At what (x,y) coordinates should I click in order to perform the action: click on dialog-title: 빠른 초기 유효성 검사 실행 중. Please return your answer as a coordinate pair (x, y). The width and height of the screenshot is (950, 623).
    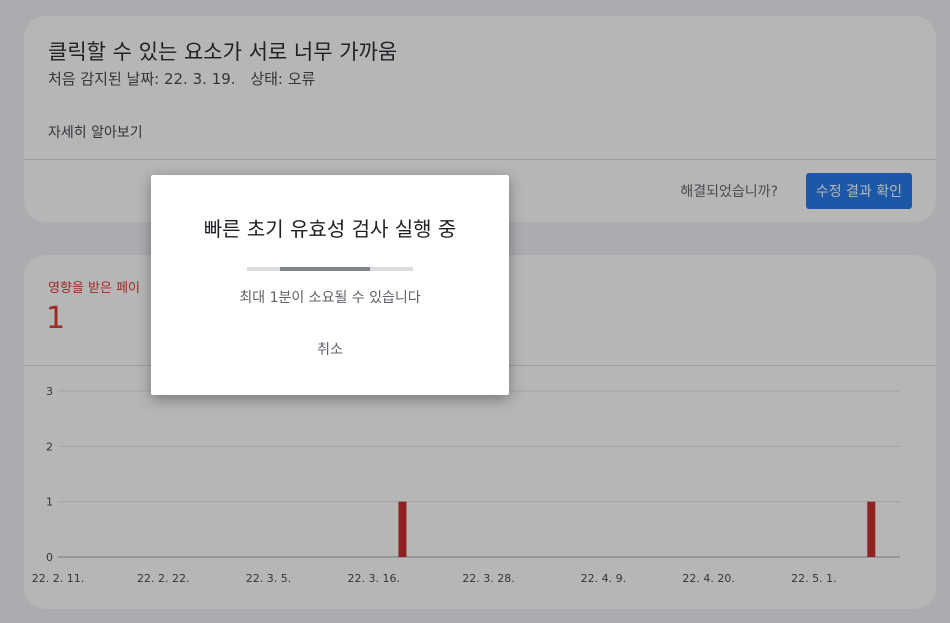
    Looking at the image, I should click on (330, 229).